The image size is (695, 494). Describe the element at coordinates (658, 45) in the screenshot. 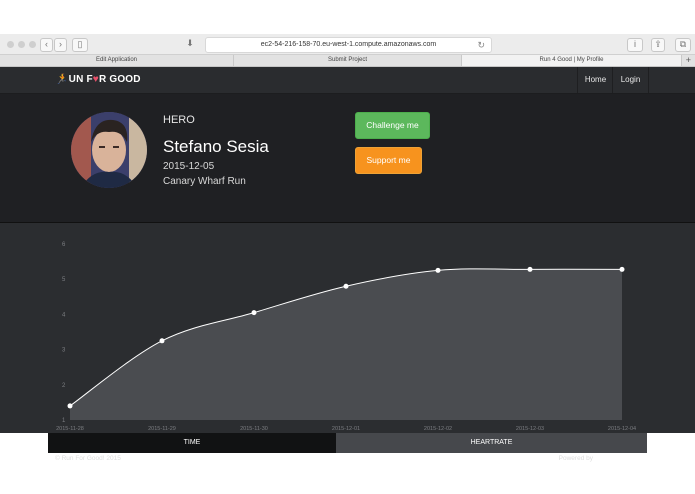

I see `share-icon: ⇪` at that location.